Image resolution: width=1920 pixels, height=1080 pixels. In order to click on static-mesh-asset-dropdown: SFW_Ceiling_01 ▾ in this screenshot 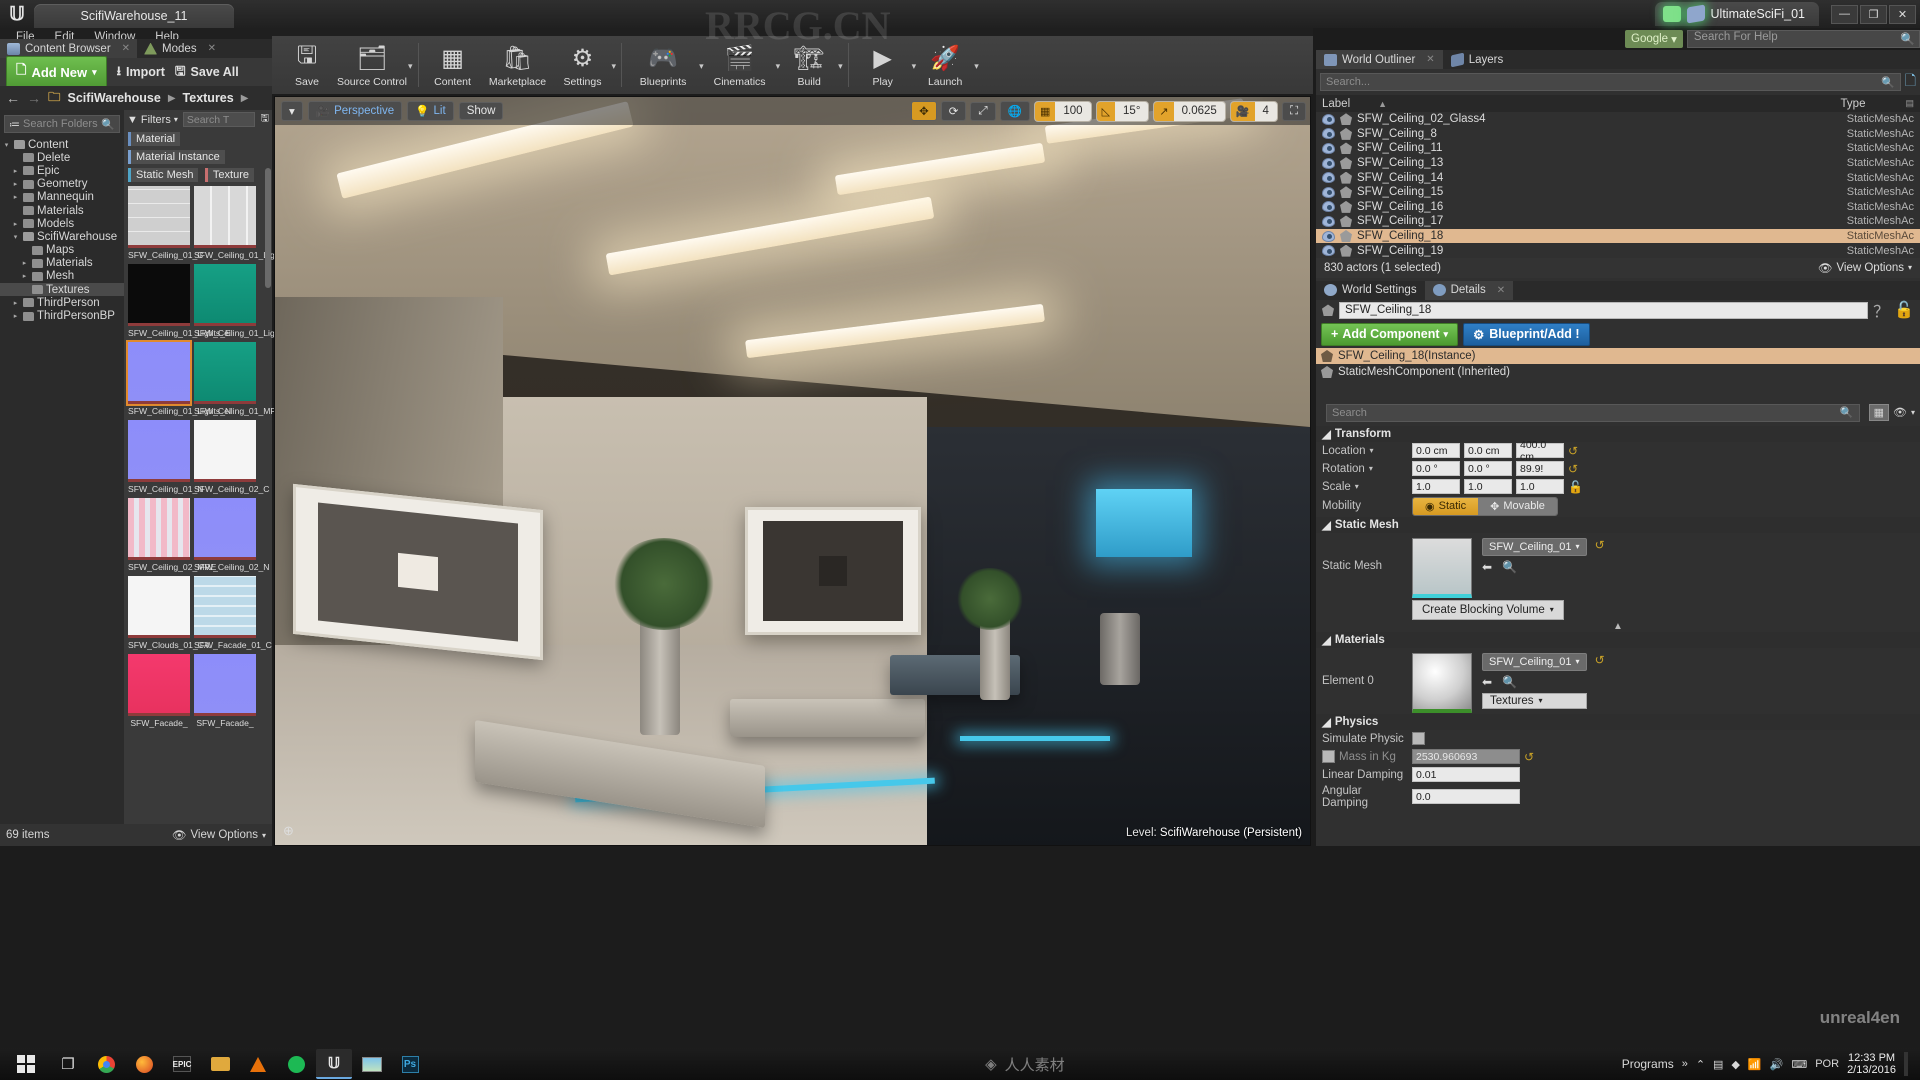, I will do `click(1534, 546)`.